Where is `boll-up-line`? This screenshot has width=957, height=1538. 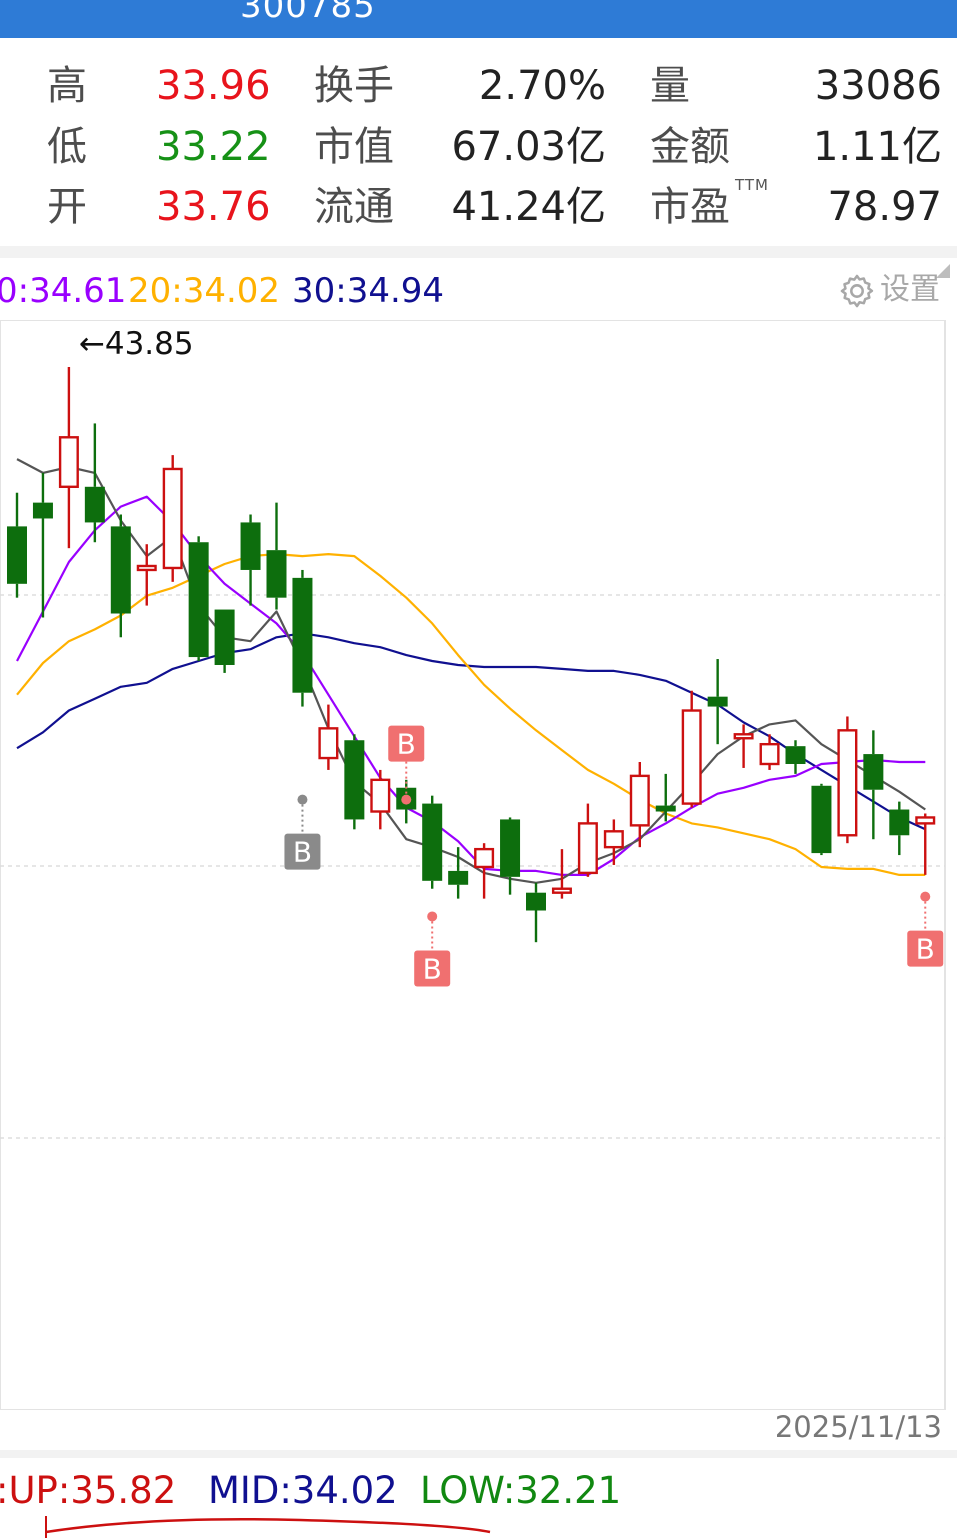
boll-up-line is located at coordinates (268, 1525).